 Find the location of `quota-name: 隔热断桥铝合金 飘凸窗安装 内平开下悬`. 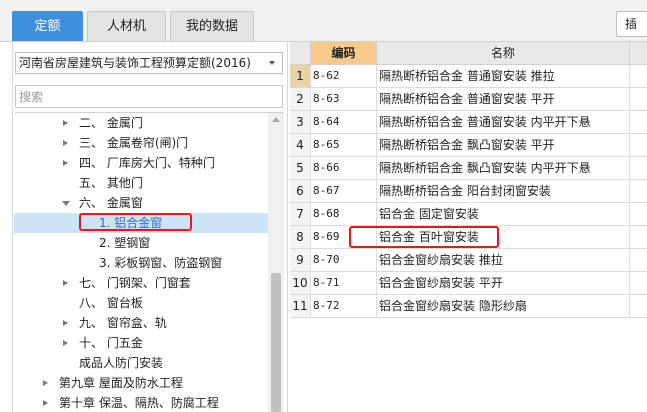

quota-name: 隔热断桥铝合金 飘凸窗安装 内平开下悬 is located at coordinates (503, 168).